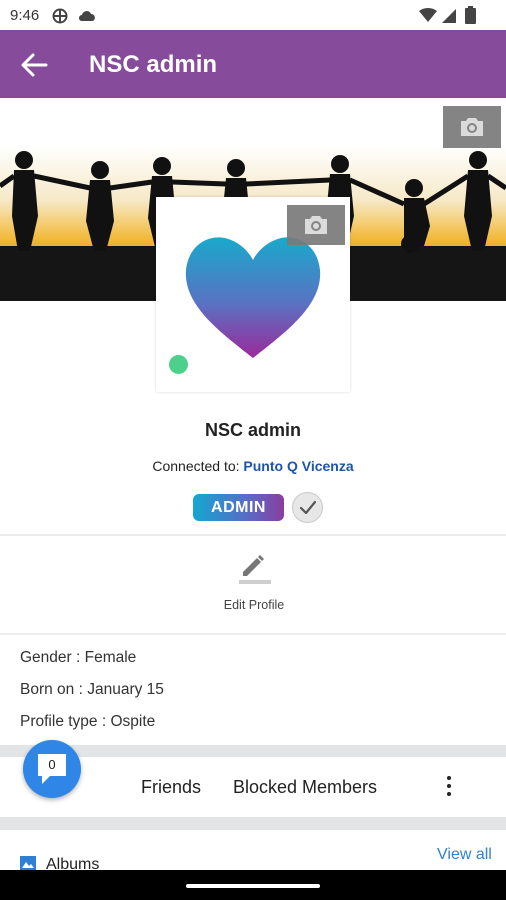 Image resolution: width=506 pixels, height=900 pixels. Describe the element at coordinates (305, 787) in the screenshot. I see `tab-blocked-members: Blocked Members` at that location.